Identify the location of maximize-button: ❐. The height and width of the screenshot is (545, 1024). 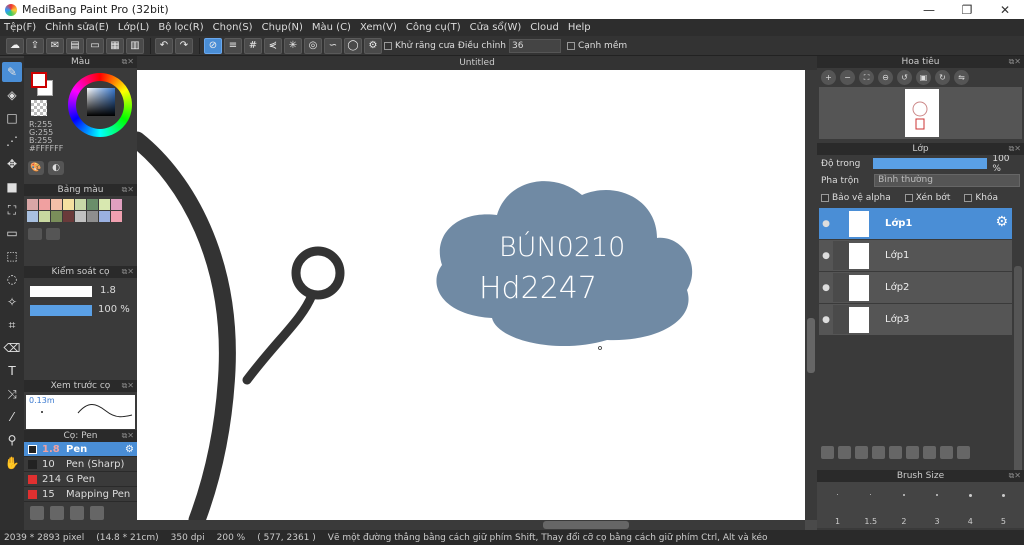
(967, 10).